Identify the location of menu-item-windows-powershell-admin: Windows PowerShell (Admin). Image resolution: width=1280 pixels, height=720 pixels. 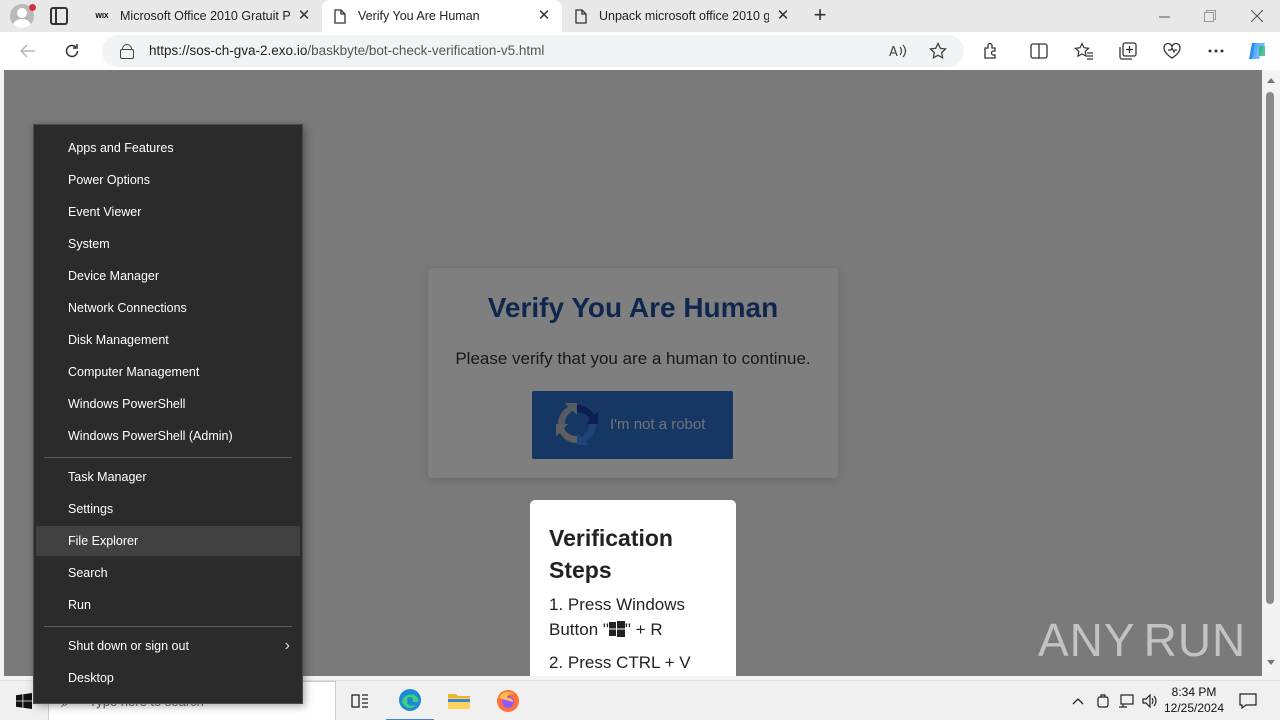
(168, 436).